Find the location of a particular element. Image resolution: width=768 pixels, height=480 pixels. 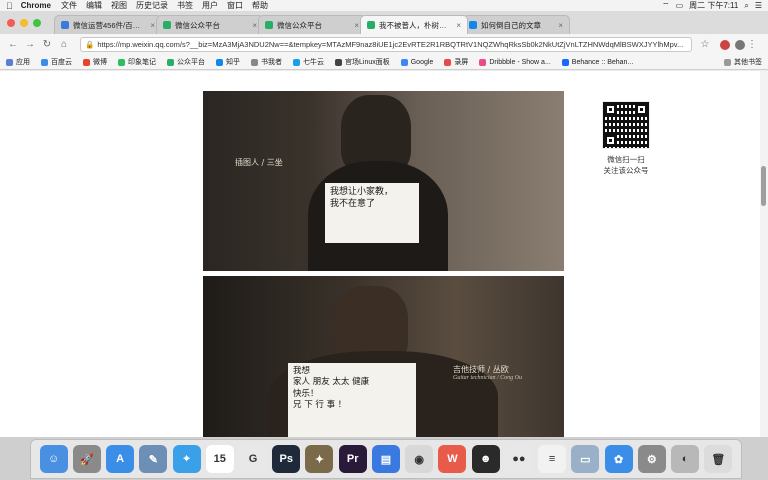

safari-icon: ⌖ is located at coordinates (186, 459).